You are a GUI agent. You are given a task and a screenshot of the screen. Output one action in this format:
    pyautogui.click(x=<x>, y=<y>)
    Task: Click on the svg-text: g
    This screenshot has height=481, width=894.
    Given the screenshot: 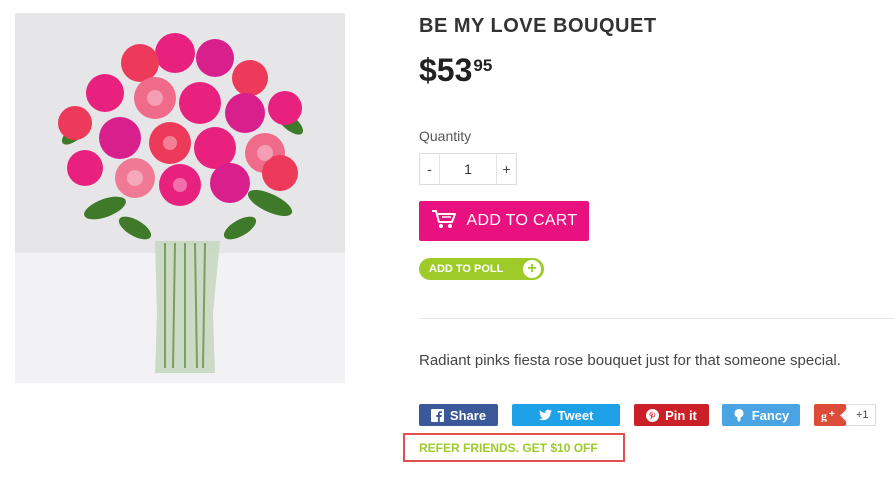 What is the action you would take?
    pyautogui.click(x=824, y=415)
    